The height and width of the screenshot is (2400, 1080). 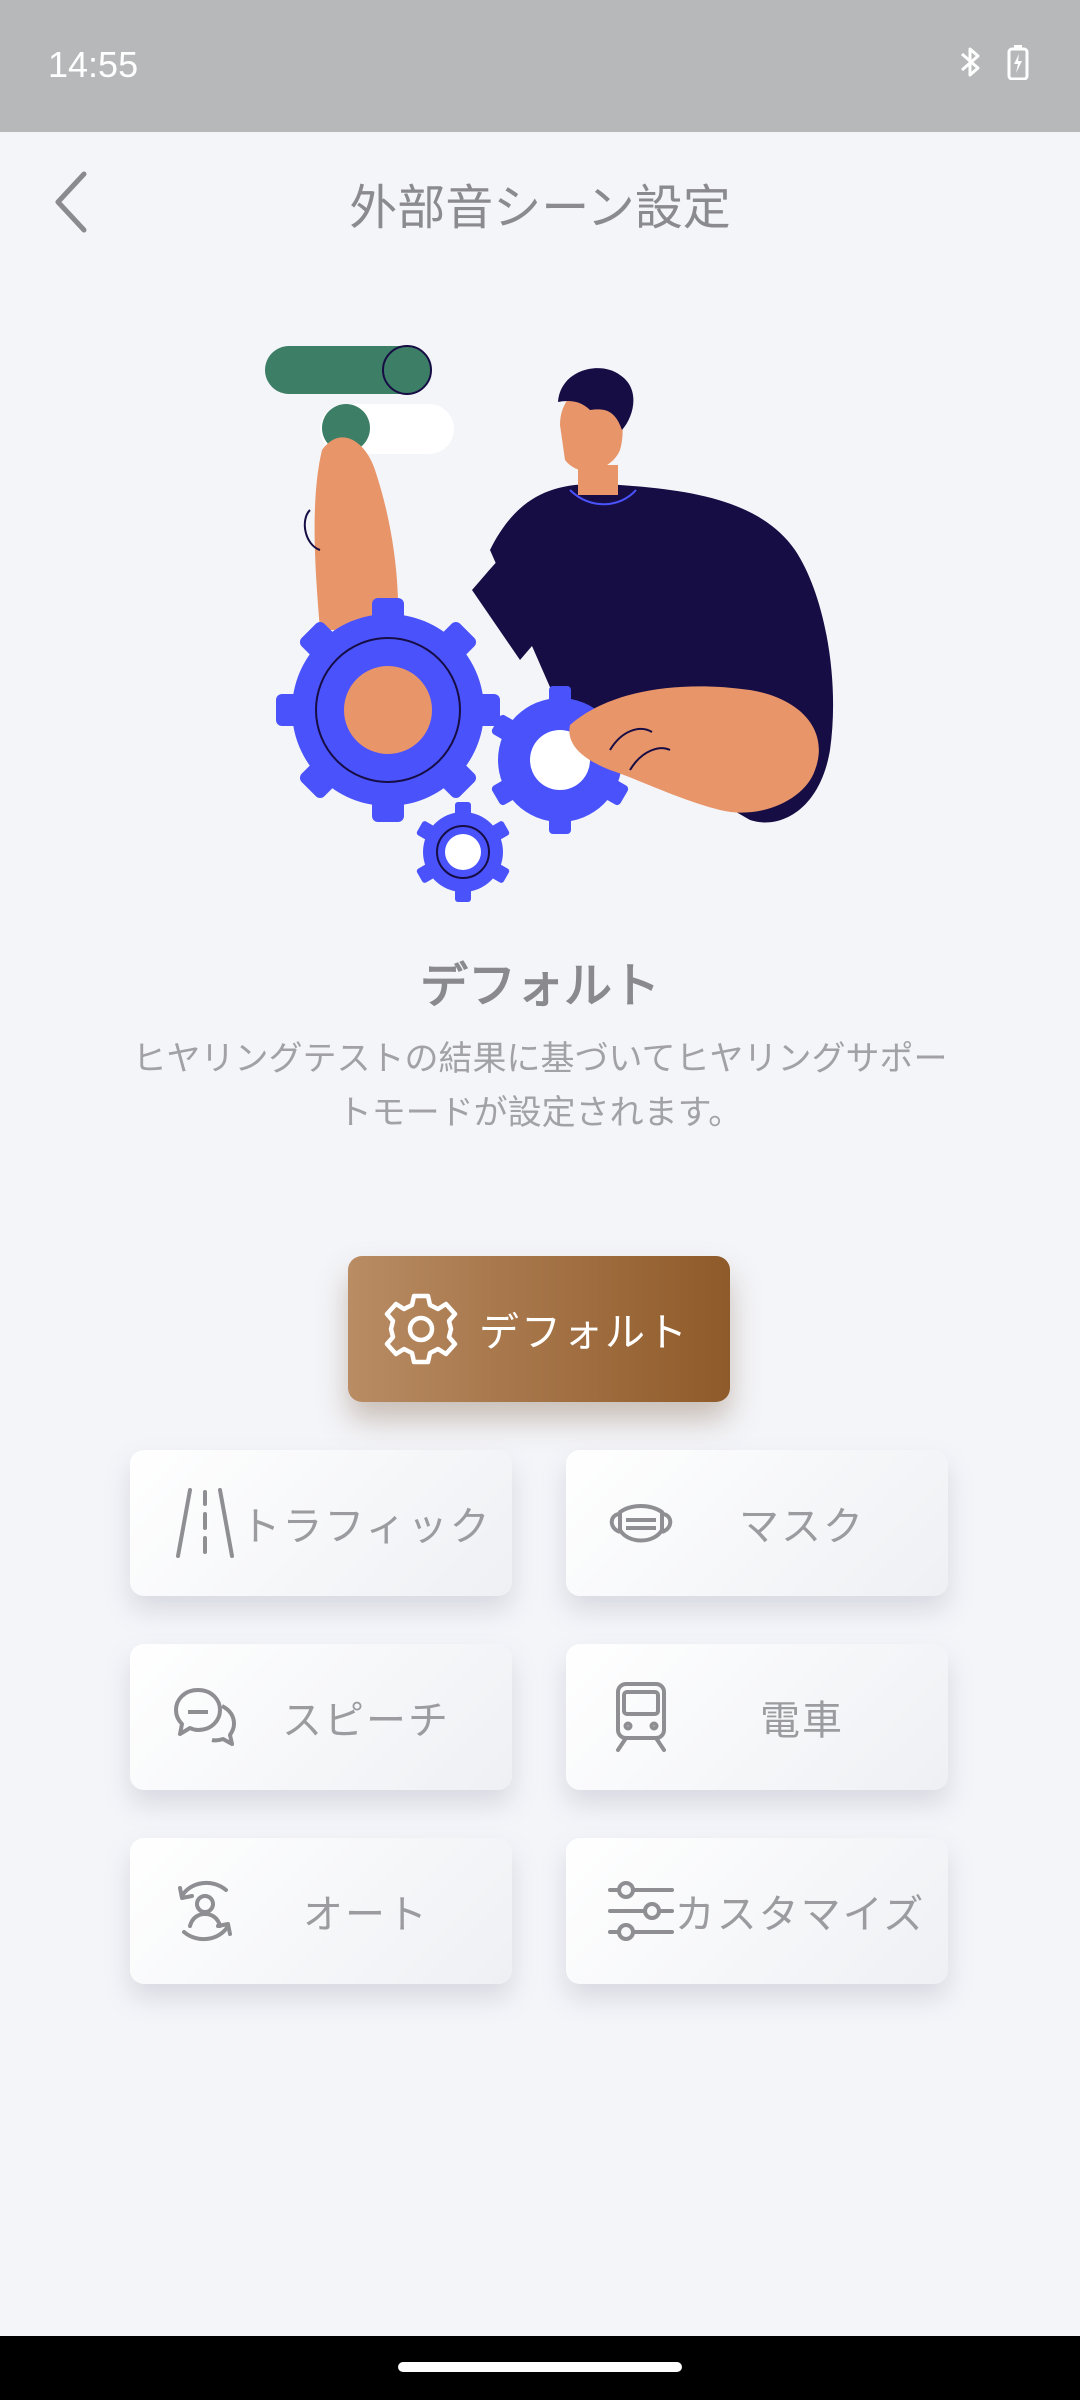 I want to click on app-header: 外部音シーン設定, so click(x=540, y=202).